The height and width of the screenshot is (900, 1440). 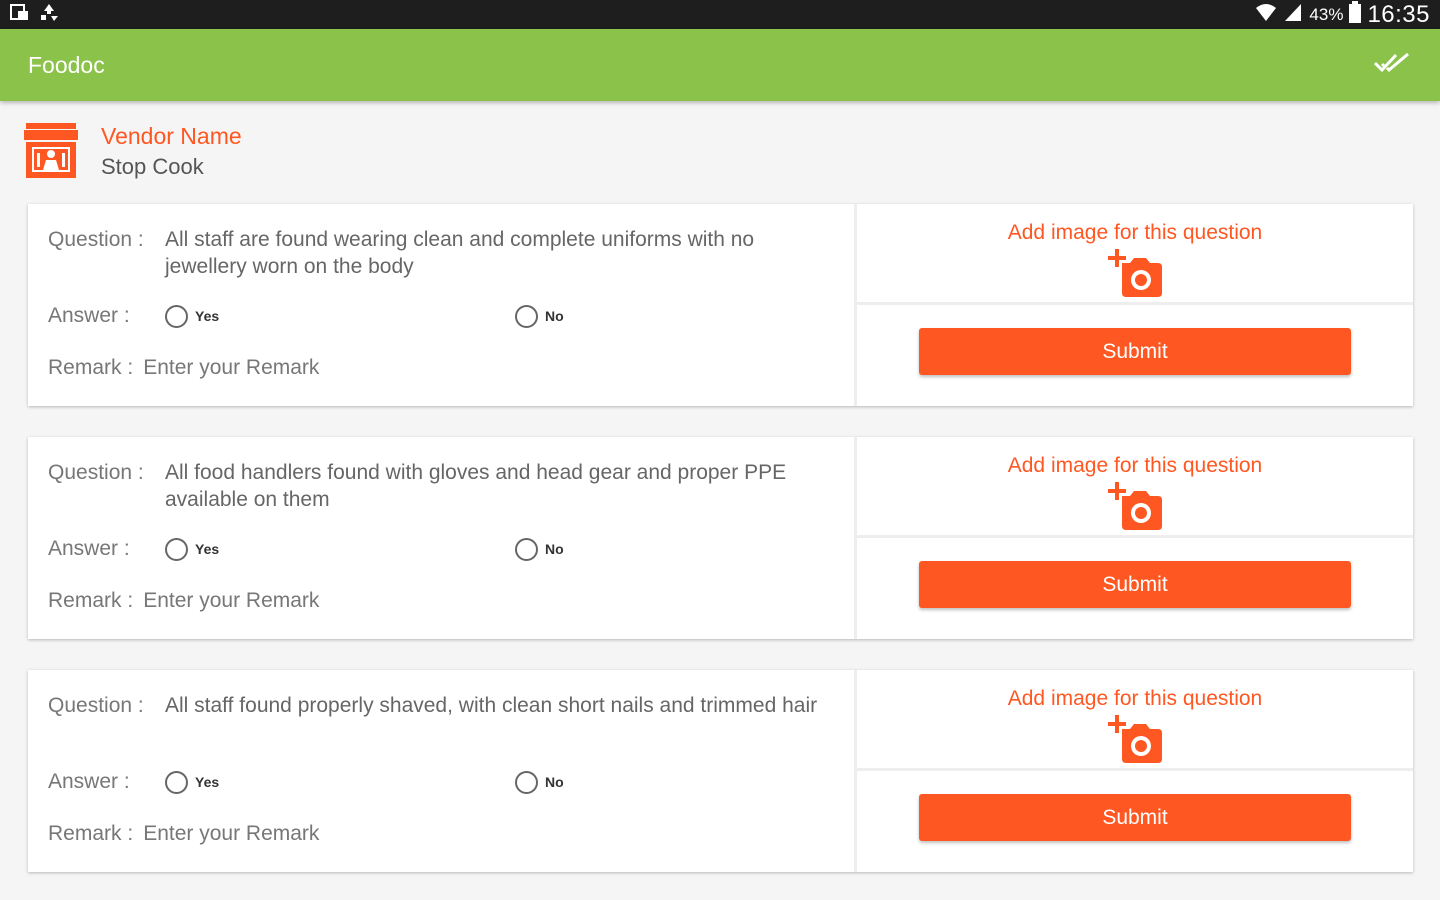 What do you see at coordinates (20, 14) in the screenshot?
I see `gallery-icon` at bounding box center [20, 14].